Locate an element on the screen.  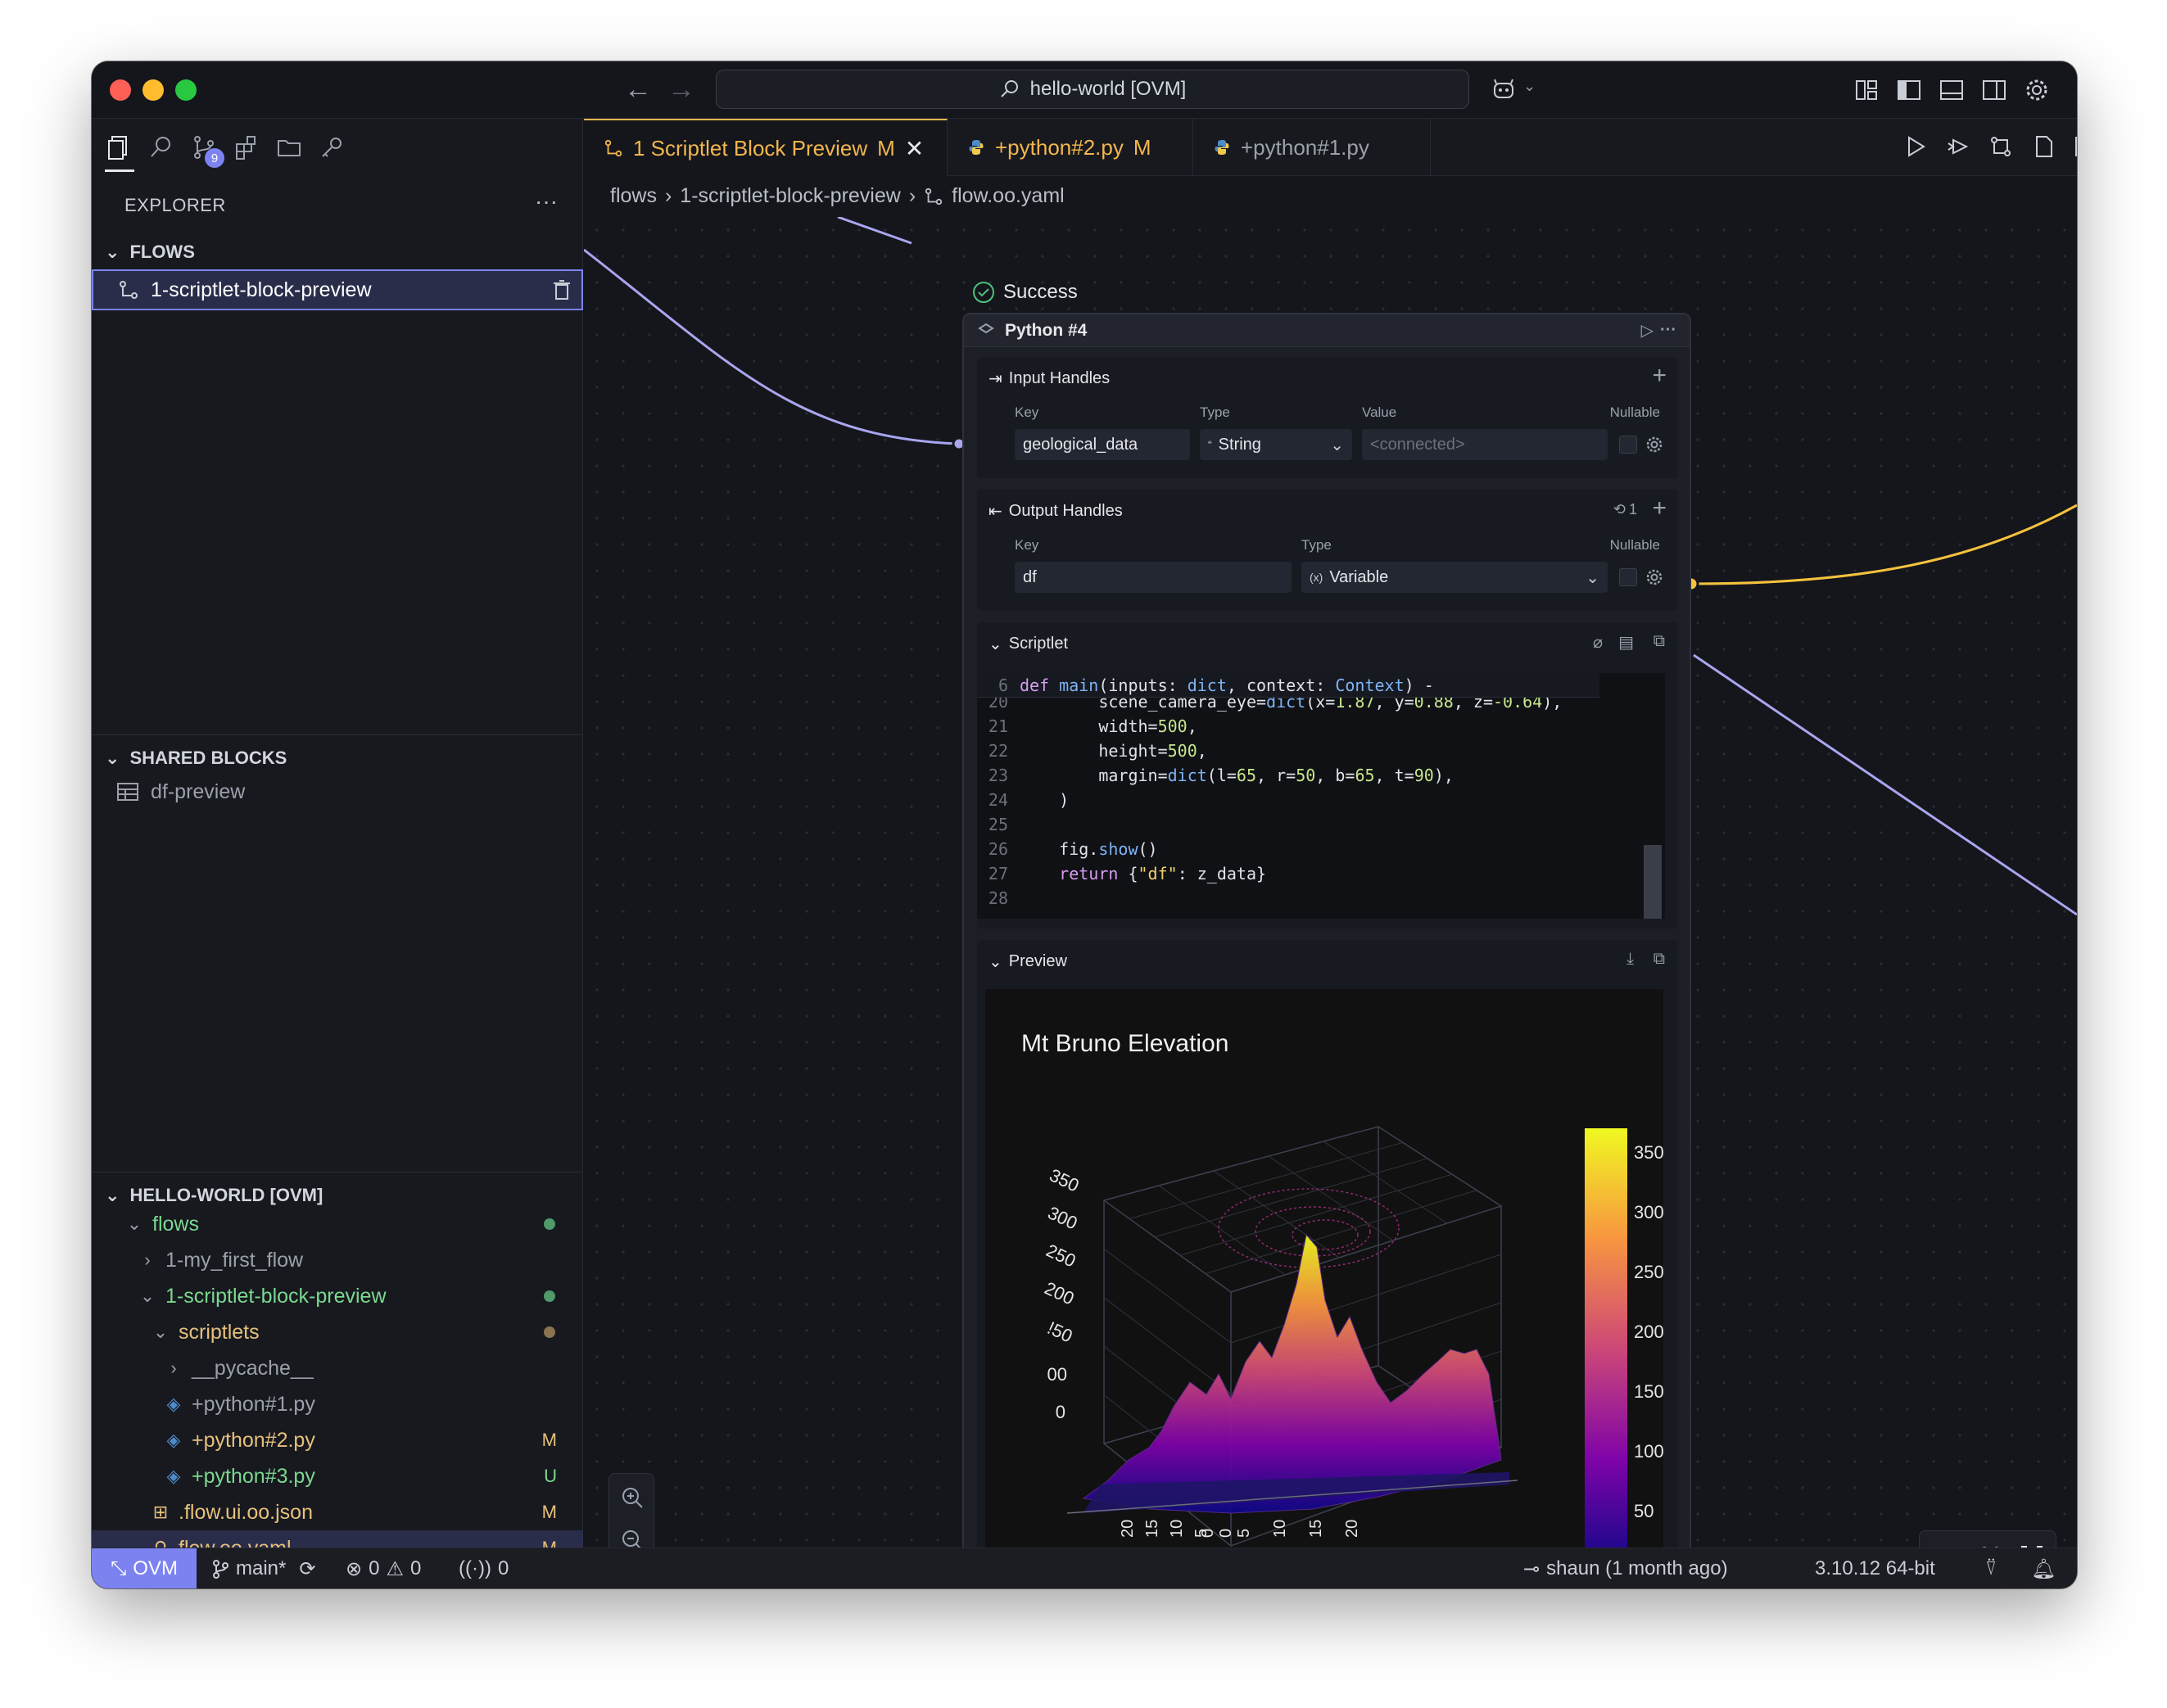
key-icon is located at coordinates (332, 147).